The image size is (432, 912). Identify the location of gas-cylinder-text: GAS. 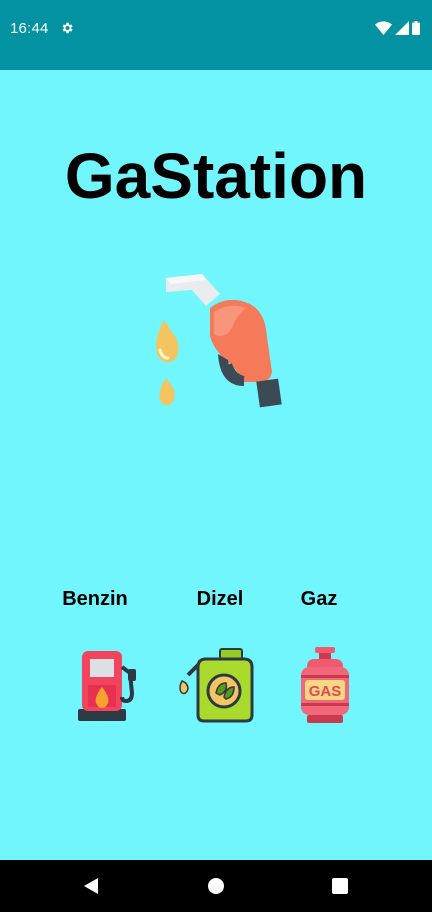
(325, 691).